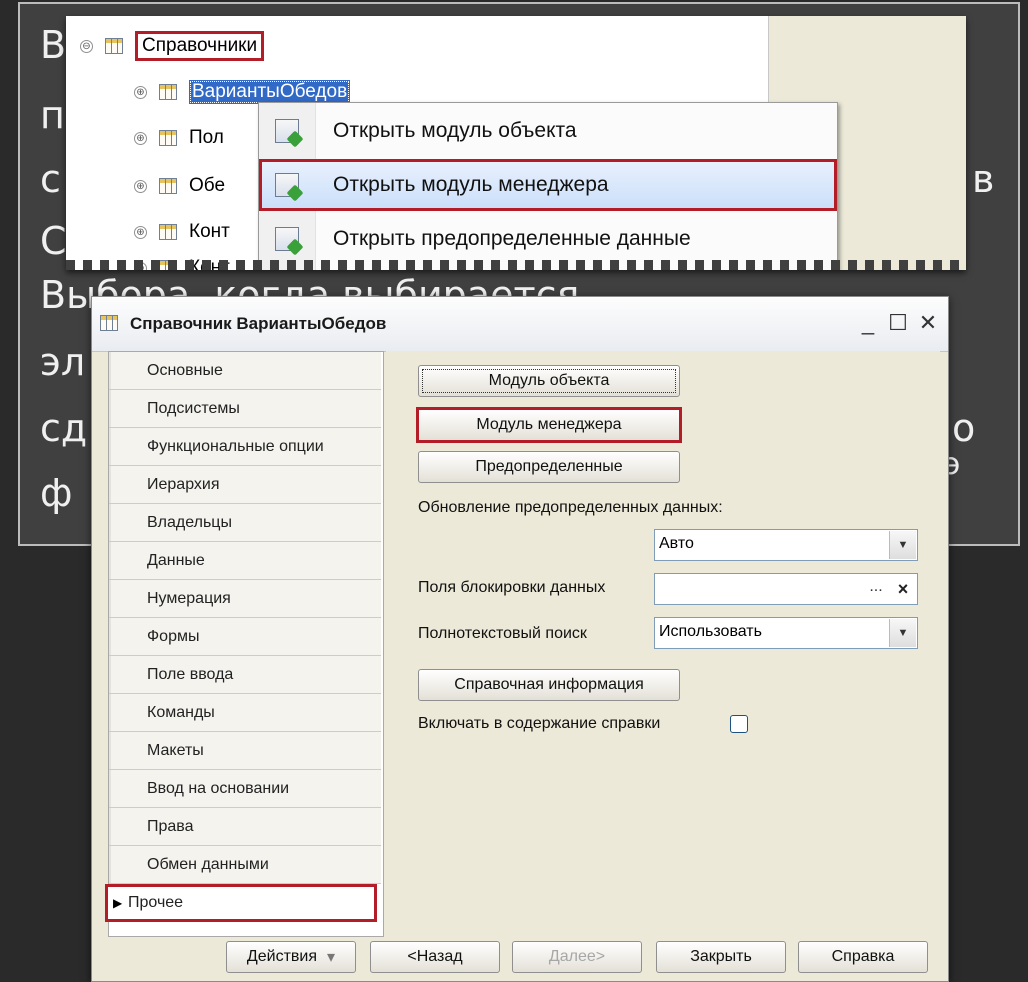  I want to click on help-info-button: Справочная информация, so click(549, 685).